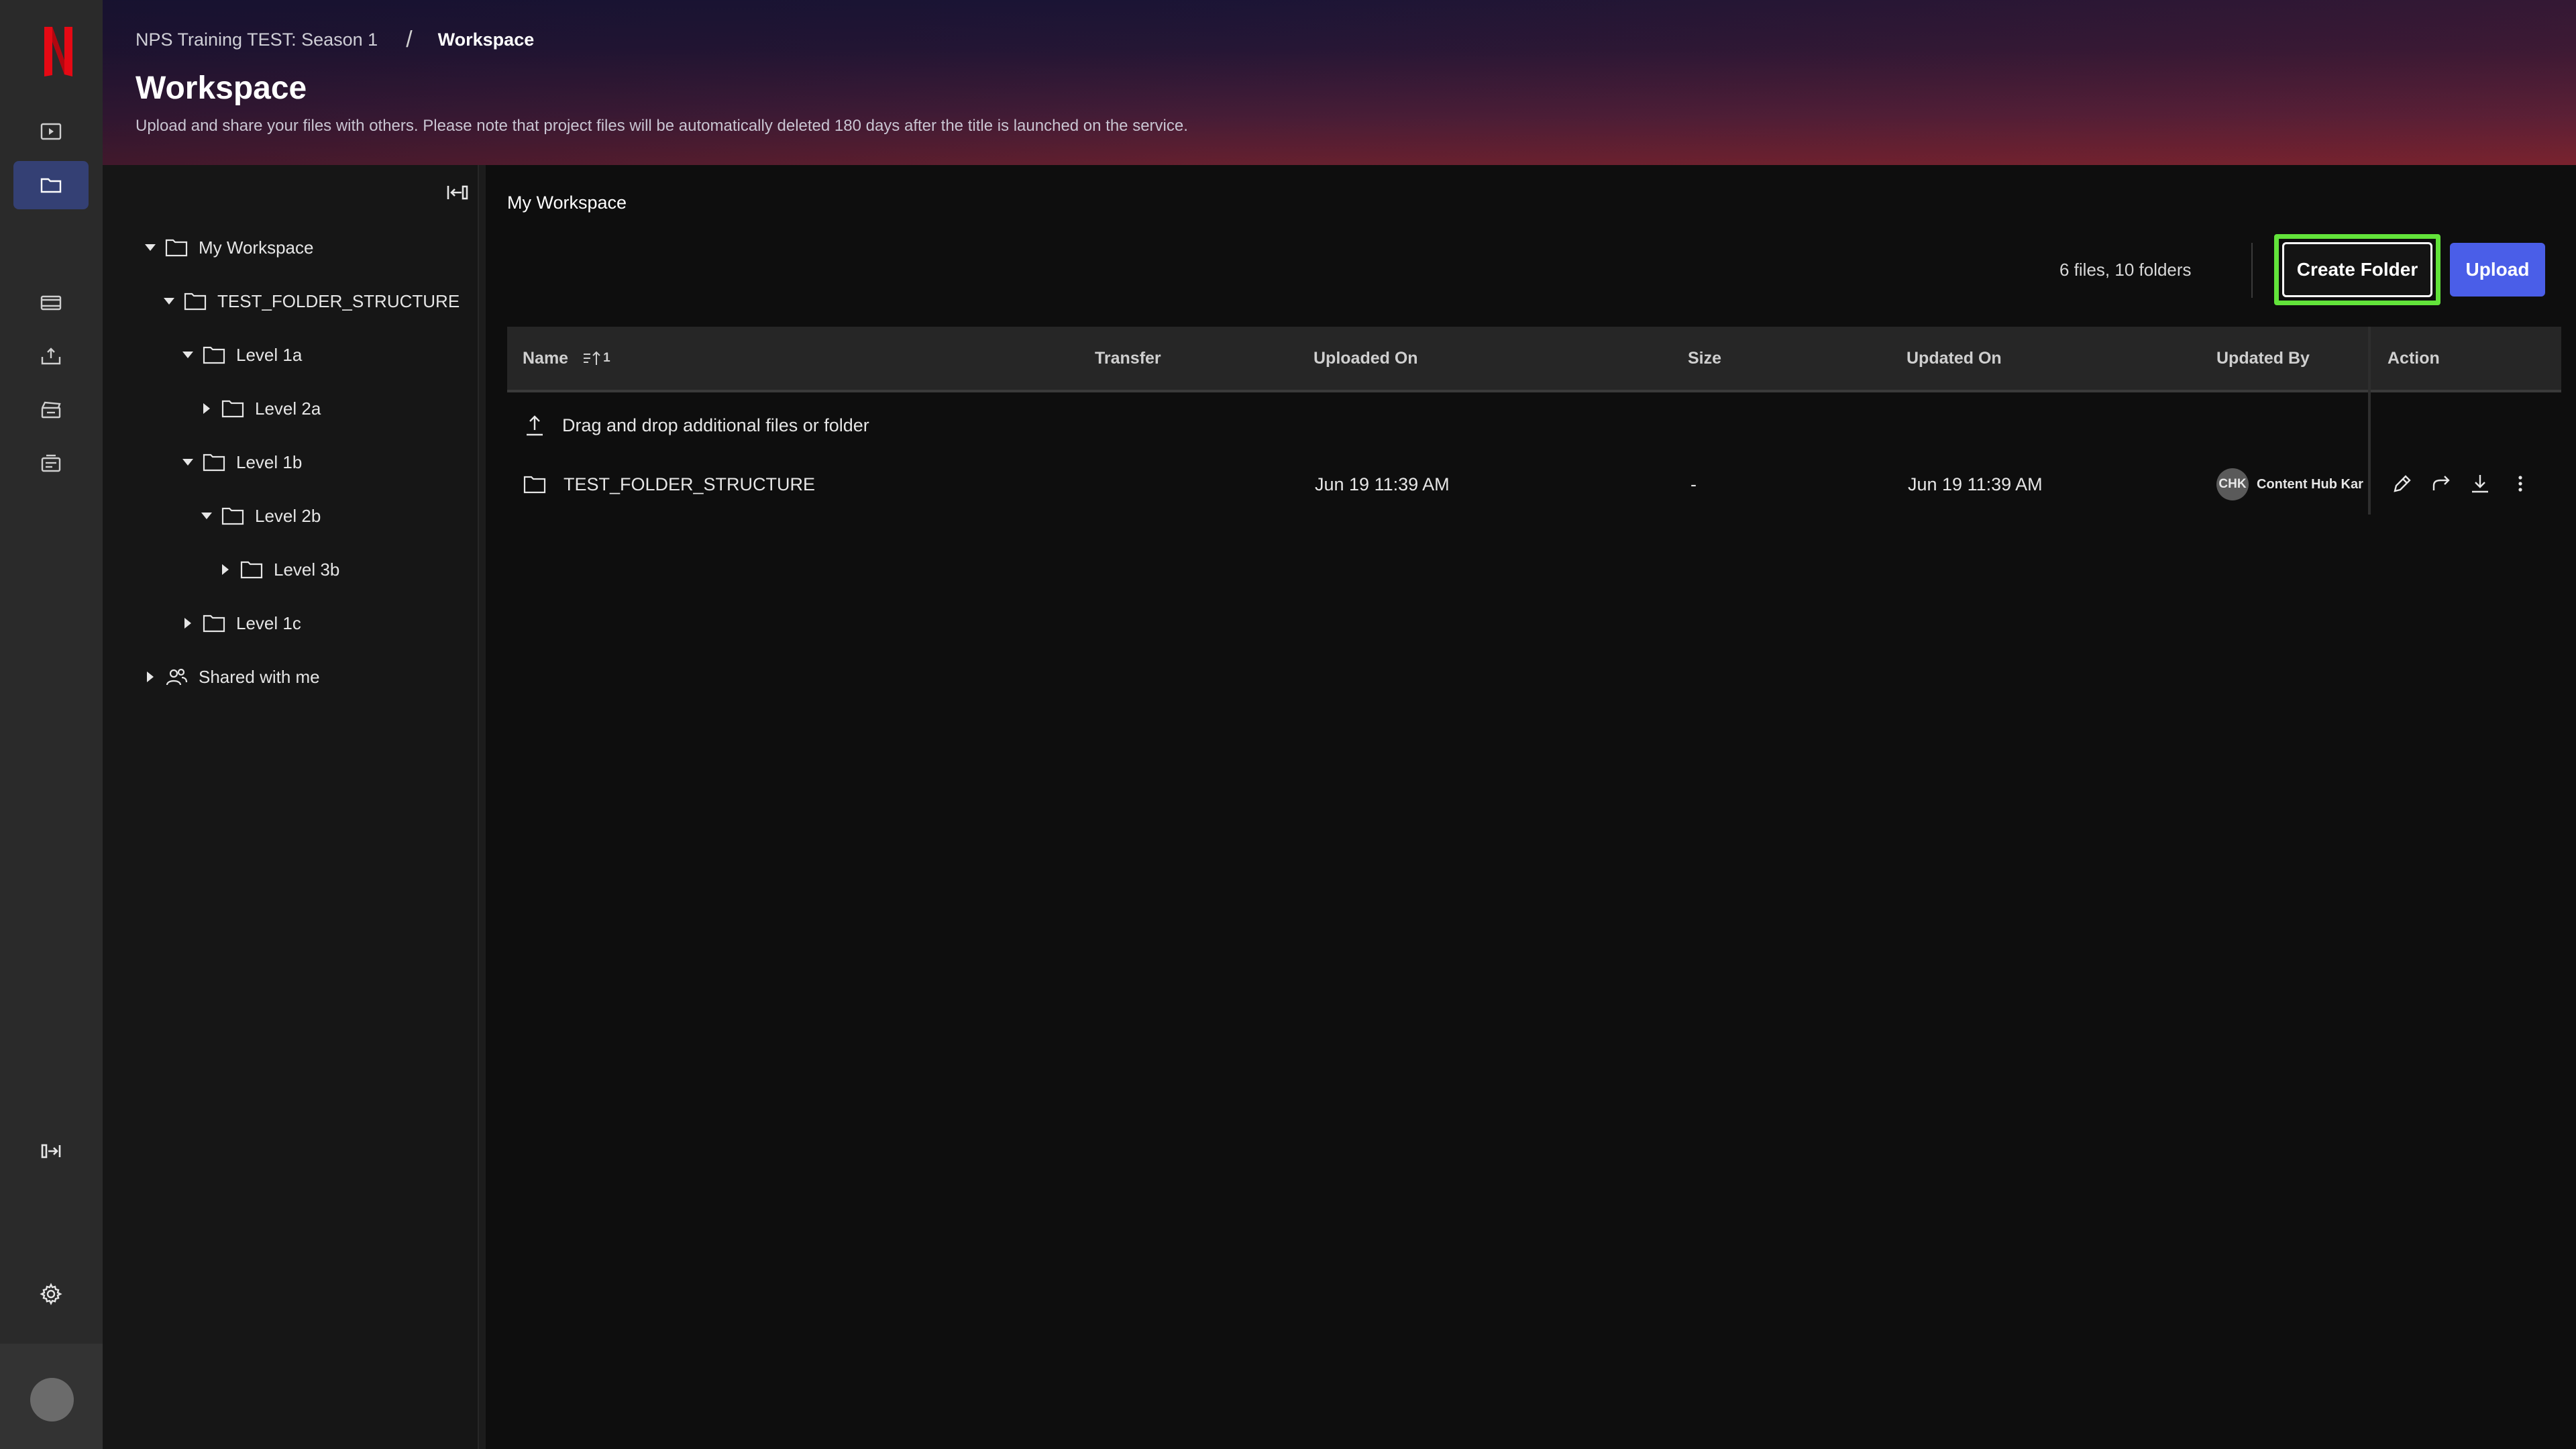 The width and height of the screenshot is (2576, 1449). Describe the element at coordinates (52, 1399) in the screenshot. I see `user-avatar` at that location.